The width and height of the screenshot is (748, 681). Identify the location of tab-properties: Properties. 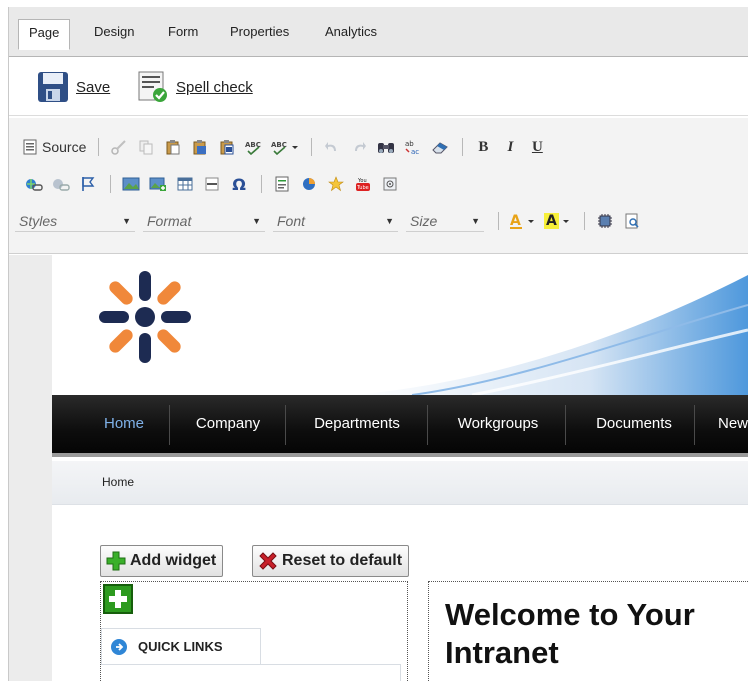
(259, 33).